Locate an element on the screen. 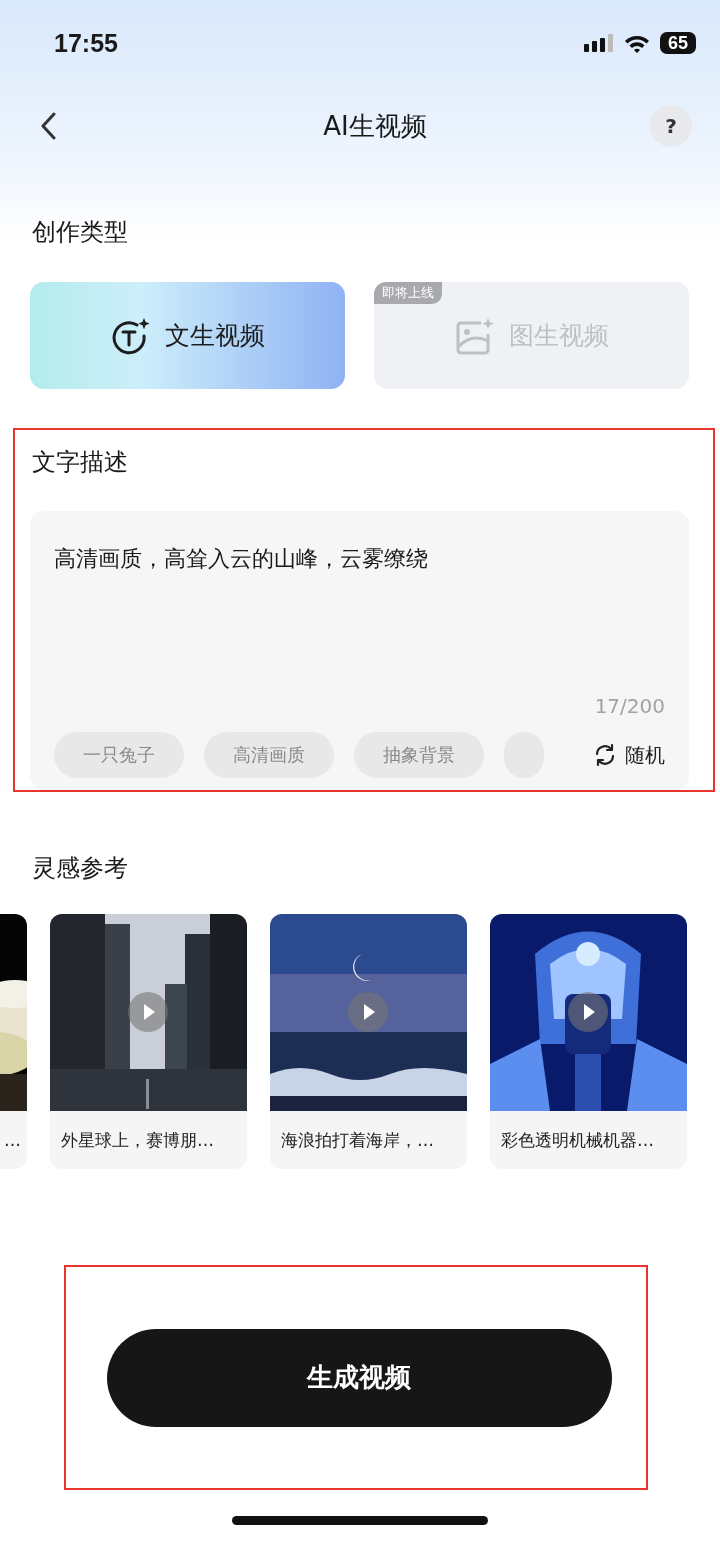 This screenshot has height=1558, width=720. help-button: ? is located at coordinates (671, 126).